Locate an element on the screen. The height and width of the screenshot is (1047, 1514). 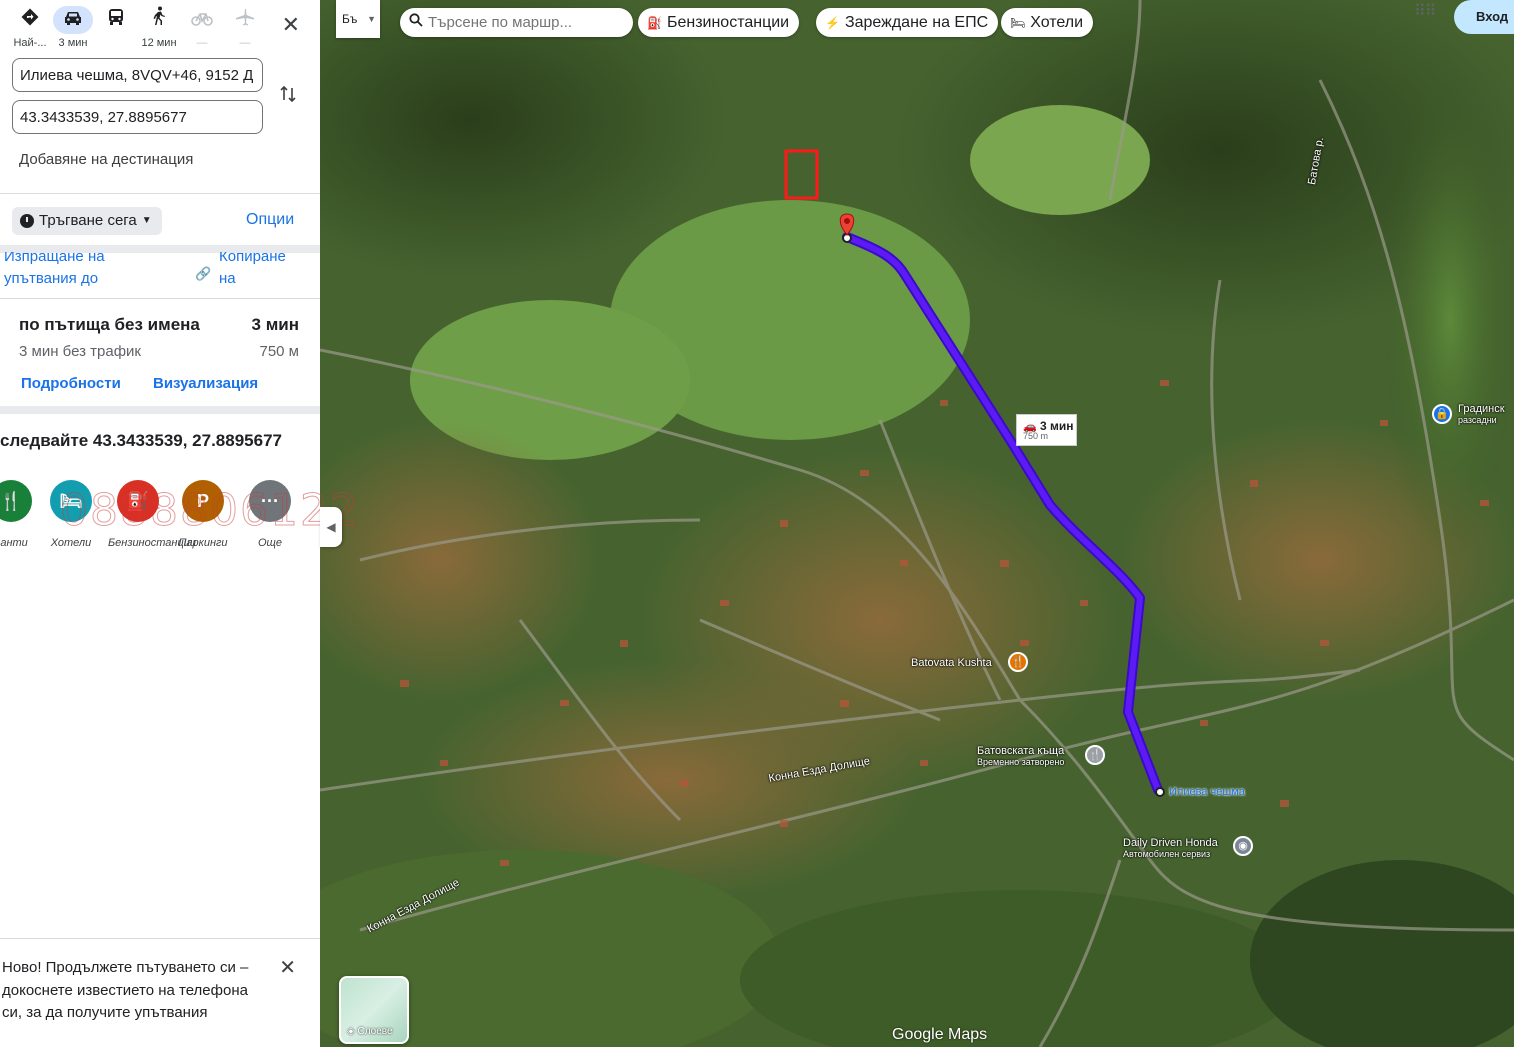
category-label: ранти is located at coordinates (14, 543).